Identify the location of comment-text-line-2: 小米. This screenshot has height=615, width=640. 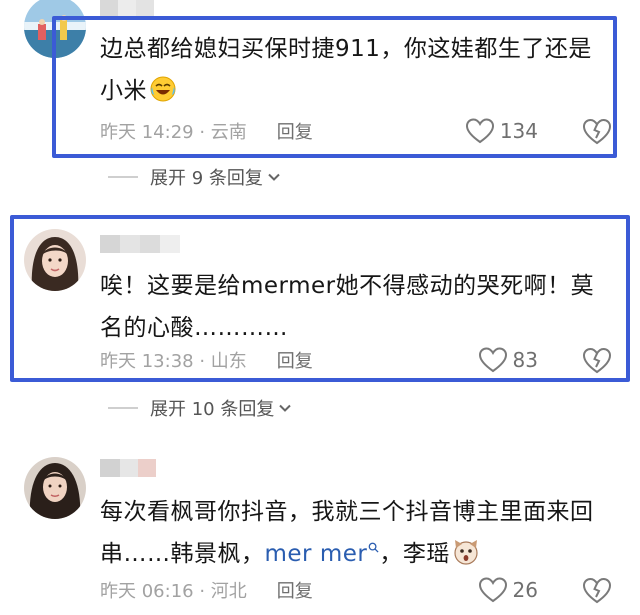
(123, 91).